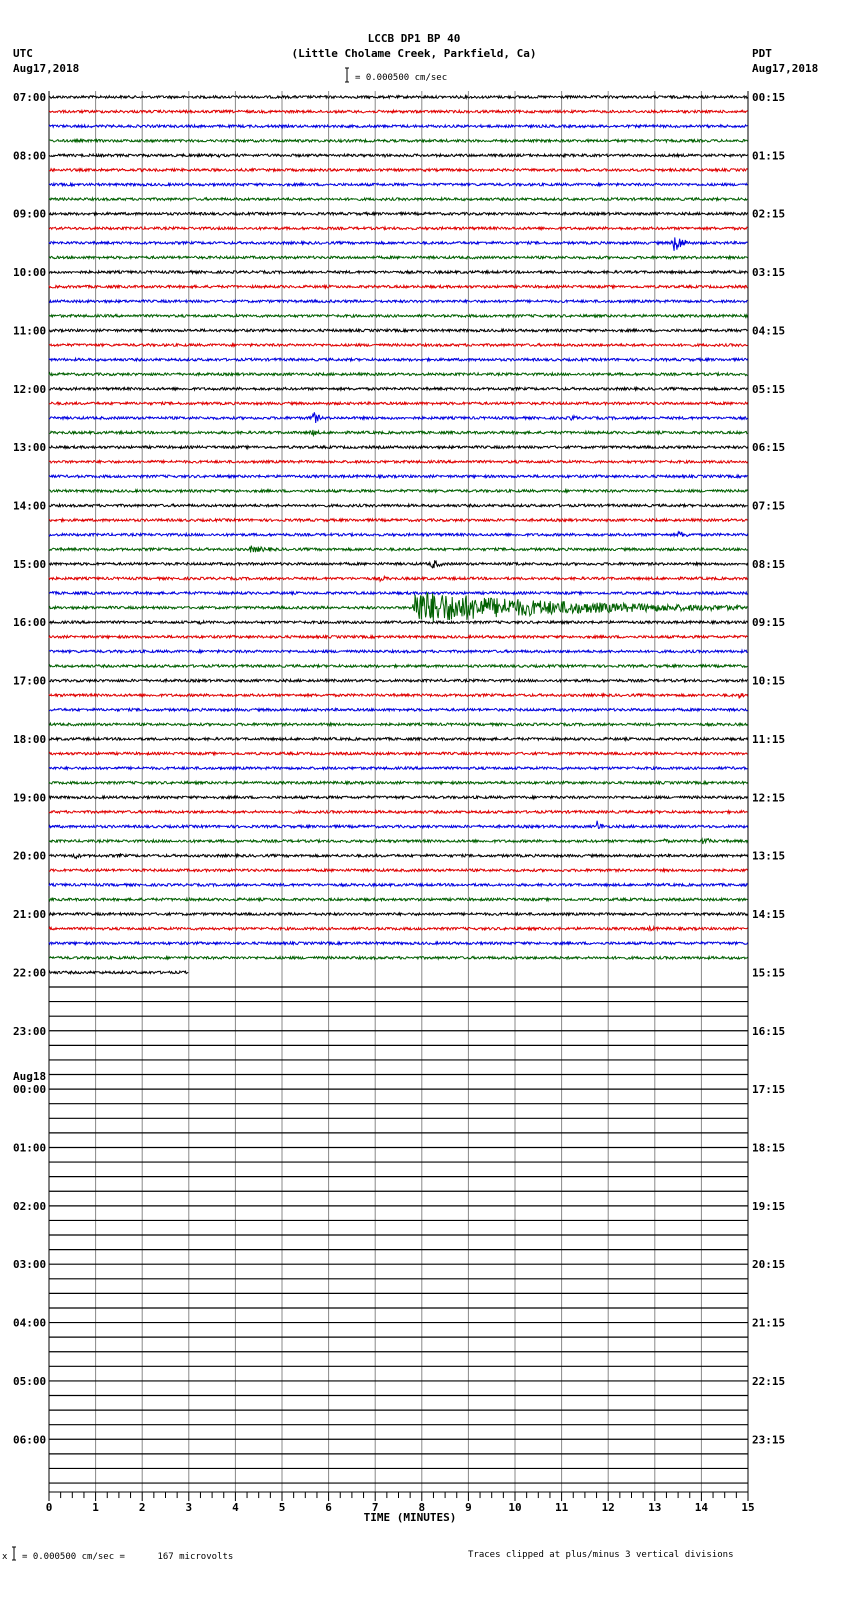  I want to click on scale-bar-icon, so click(347, 75).